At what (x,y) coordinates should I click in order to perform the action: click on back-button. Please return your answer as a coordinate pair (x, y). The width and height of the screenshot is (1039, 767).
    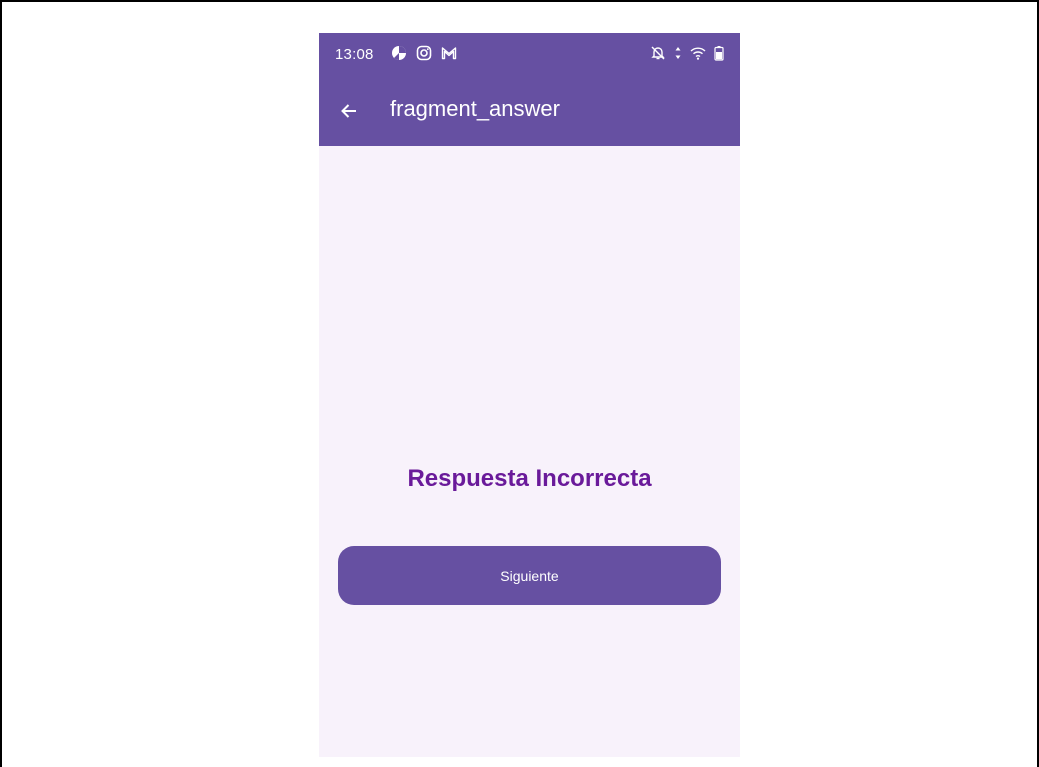
    Looking at the image, I should click on (349, 111).